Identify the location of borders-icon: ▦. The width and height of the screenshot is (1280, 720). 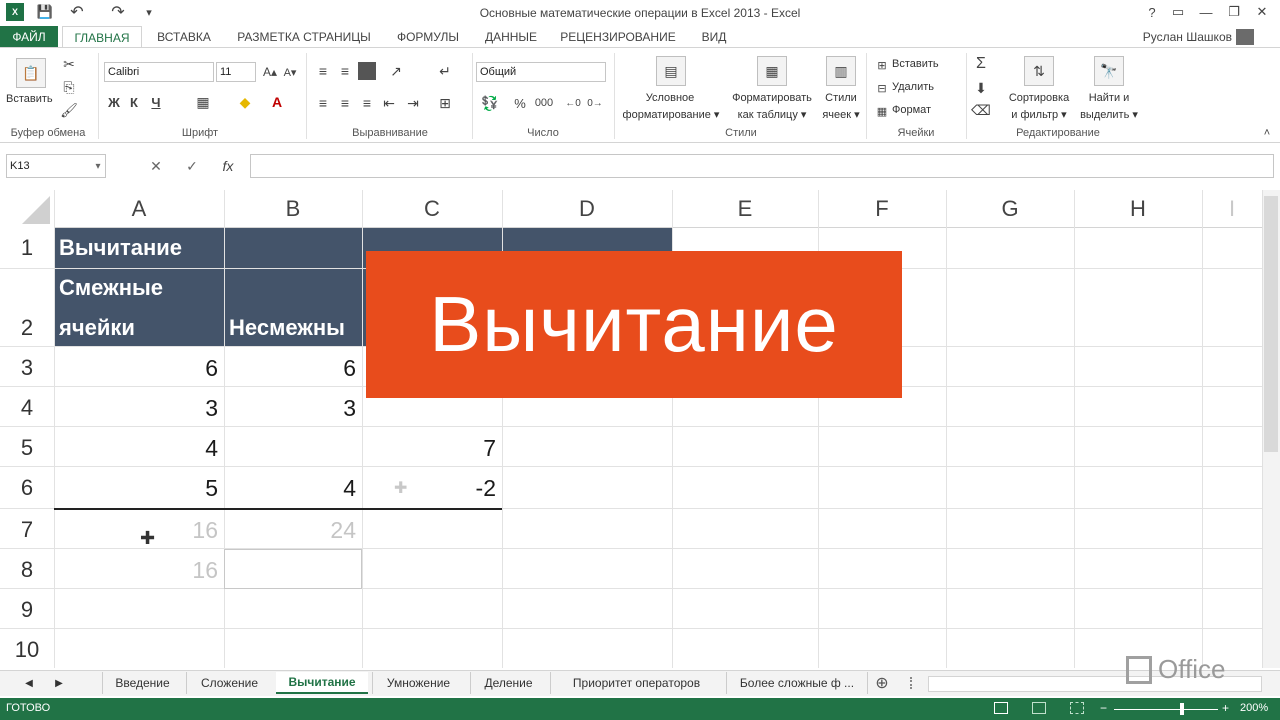
(203, 102).